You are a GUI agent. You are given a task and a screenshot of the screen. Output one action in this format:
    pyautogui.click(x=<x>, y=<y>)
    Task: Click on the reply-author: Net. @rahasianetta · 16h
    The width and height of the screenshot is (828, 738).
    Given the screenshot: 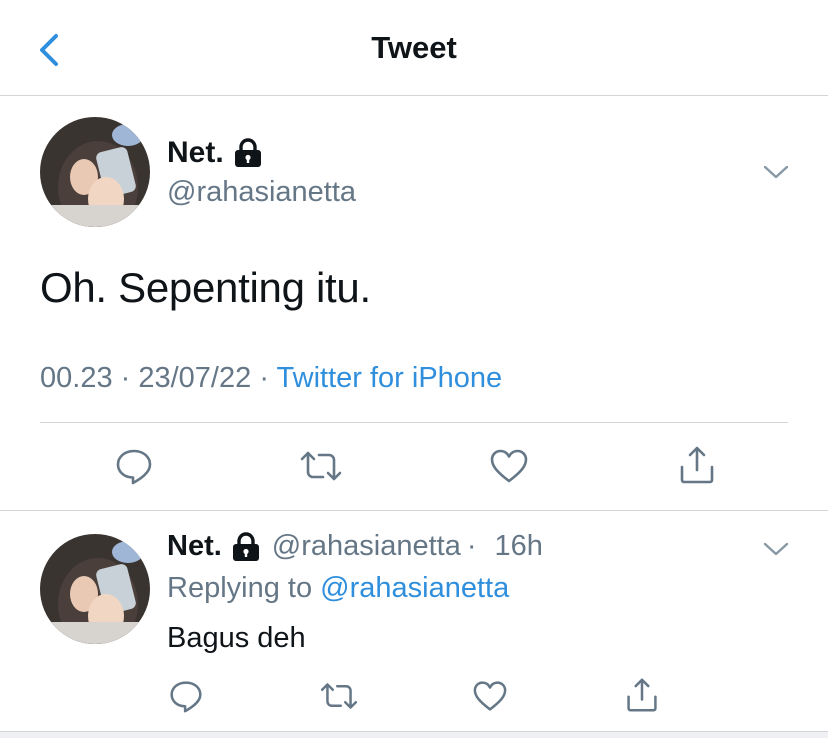 What is the action you would take?
    pyautogui.click(x=355, y=546)
    